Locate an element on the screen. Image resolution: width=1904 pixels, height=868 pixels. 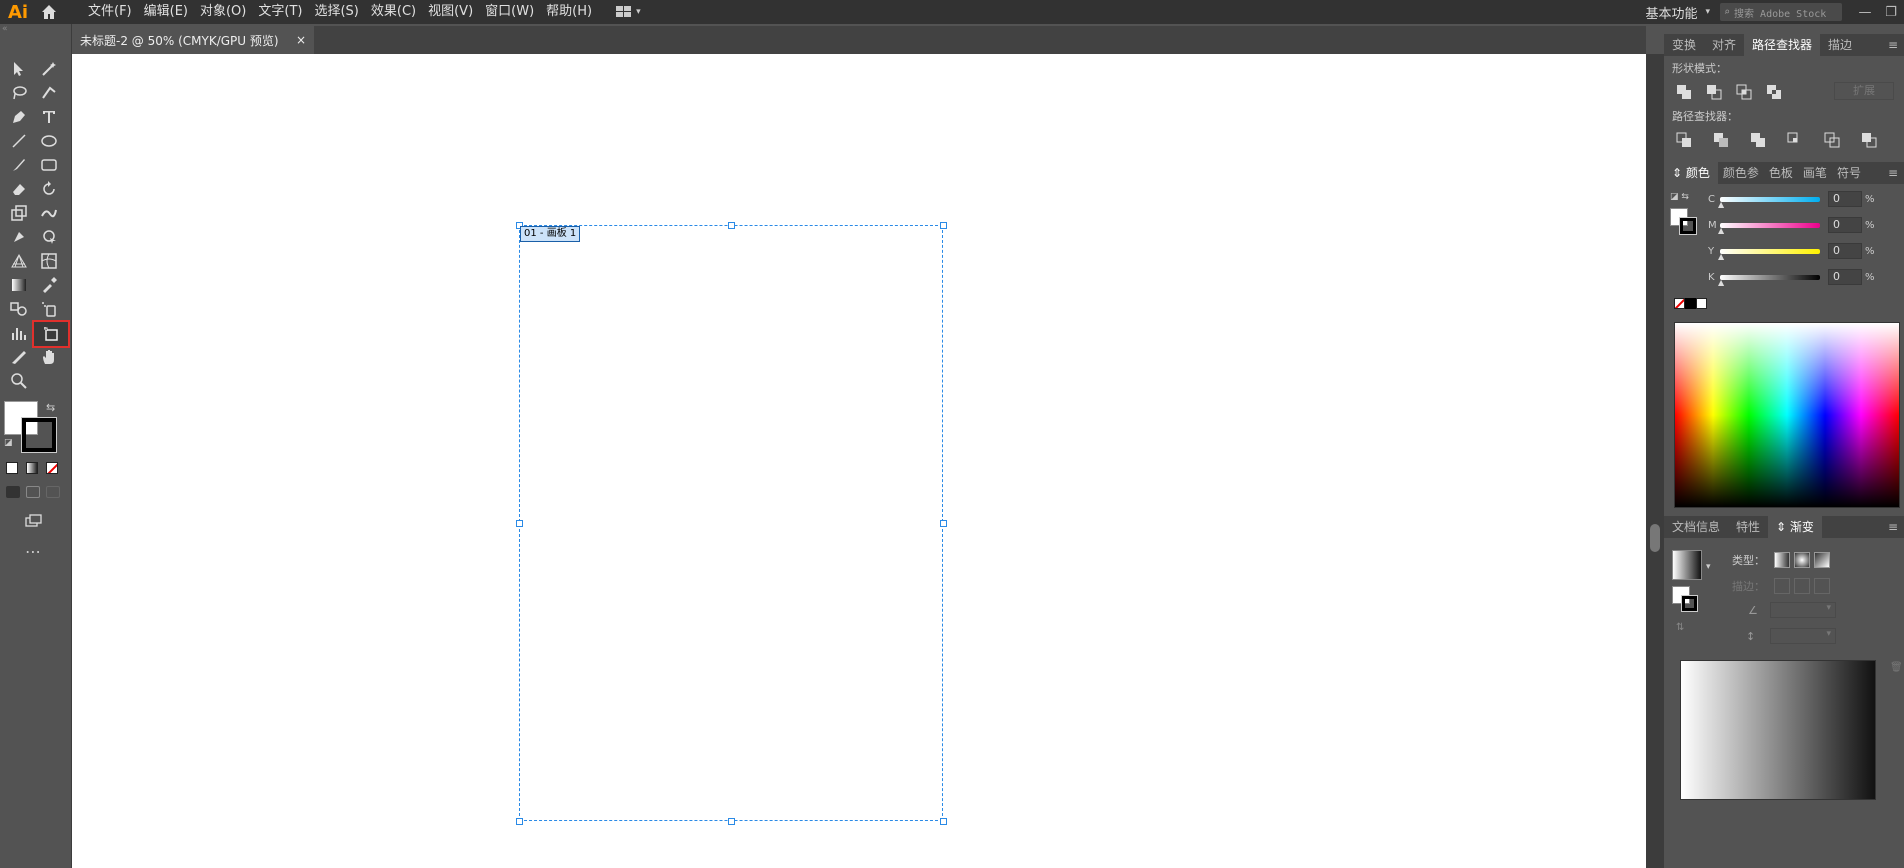
stroke-along-icon is located at coordinates (1802, 586).